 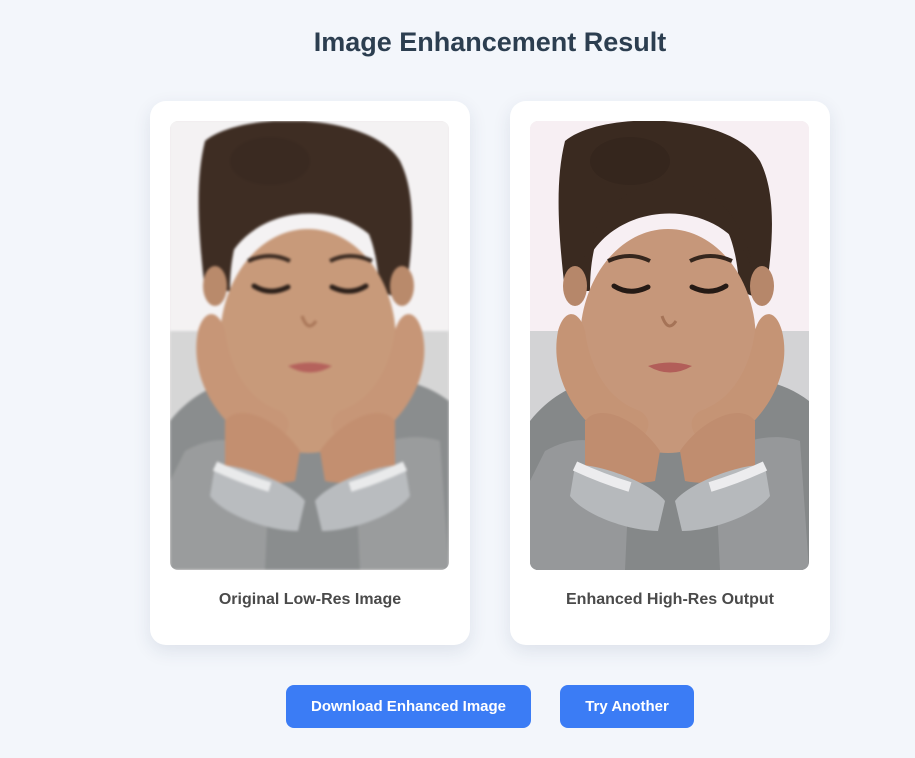 I want to click on original-image-caption: Original Low-Res Image, so click(x=310, y=599).